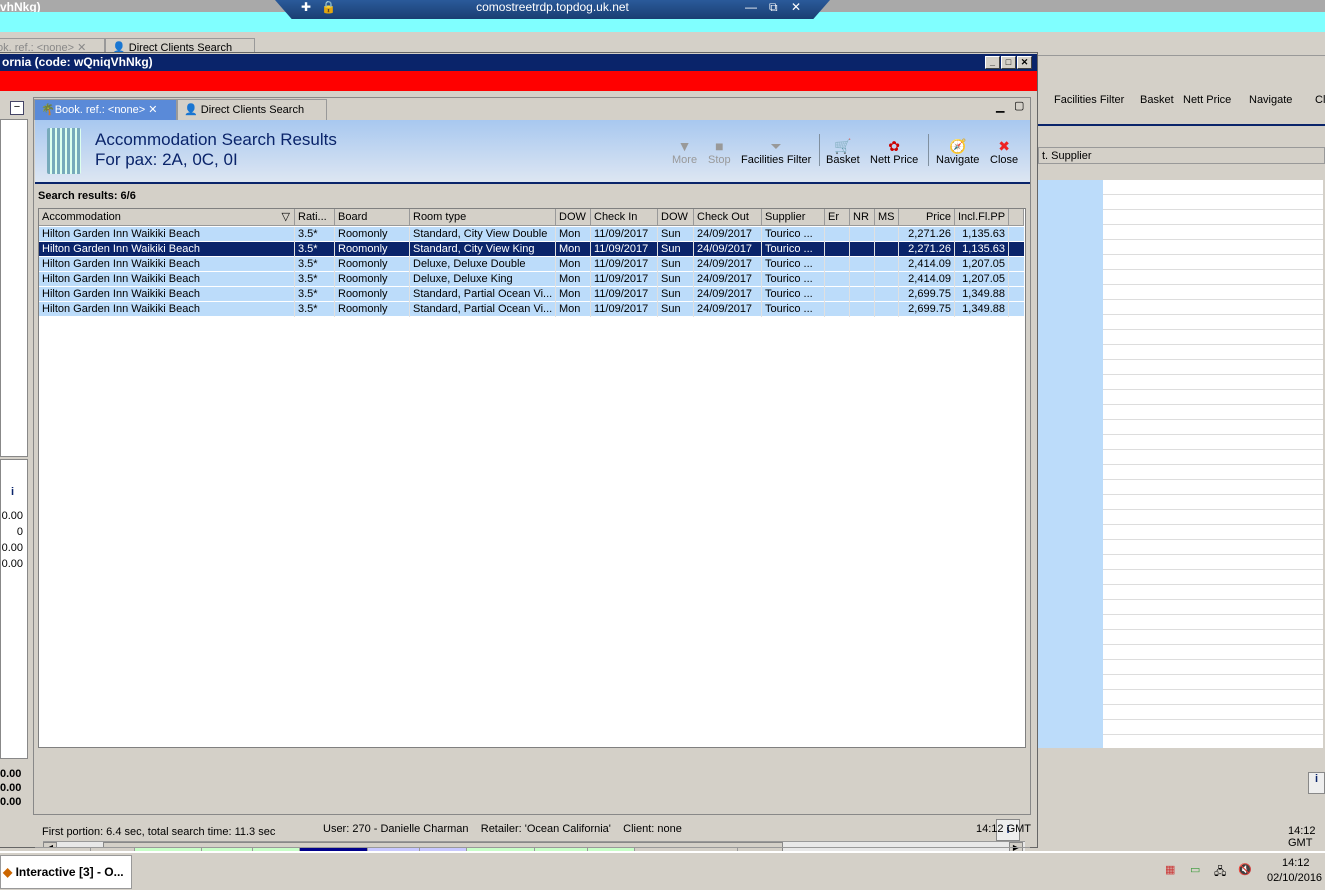 This screenshot has width=1325, height=890. I want to click on maximize-button: □, so click(1008, 62).